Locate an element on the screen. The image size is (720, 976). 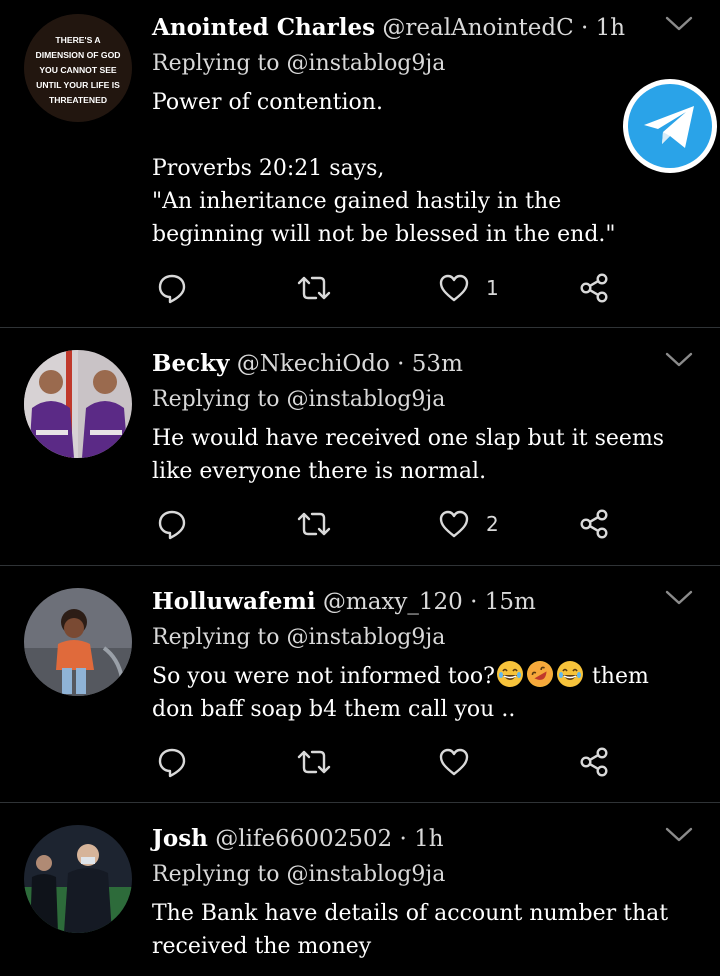
display-name: Anointed Charles is located at coordinates (263, 27).